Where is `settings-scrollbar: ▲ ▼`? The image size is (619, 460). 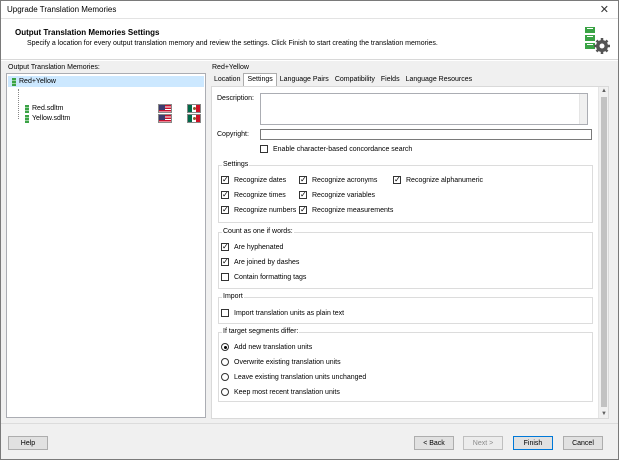
settings-scrollbar: ▲ ▼ is located at coordinates (603, 252).